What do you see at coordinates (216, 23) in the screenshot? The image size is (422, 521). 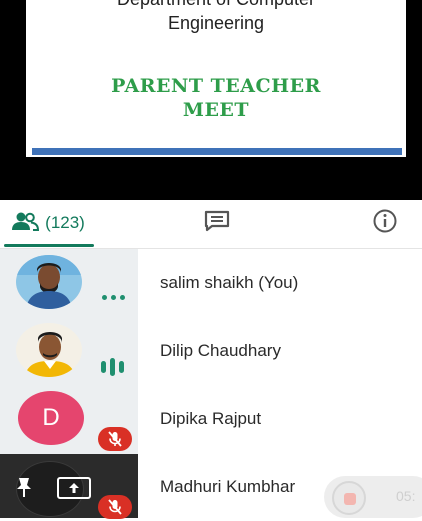 I see `slide-engineering-text: Engineering` at bounding box center [216, 23].